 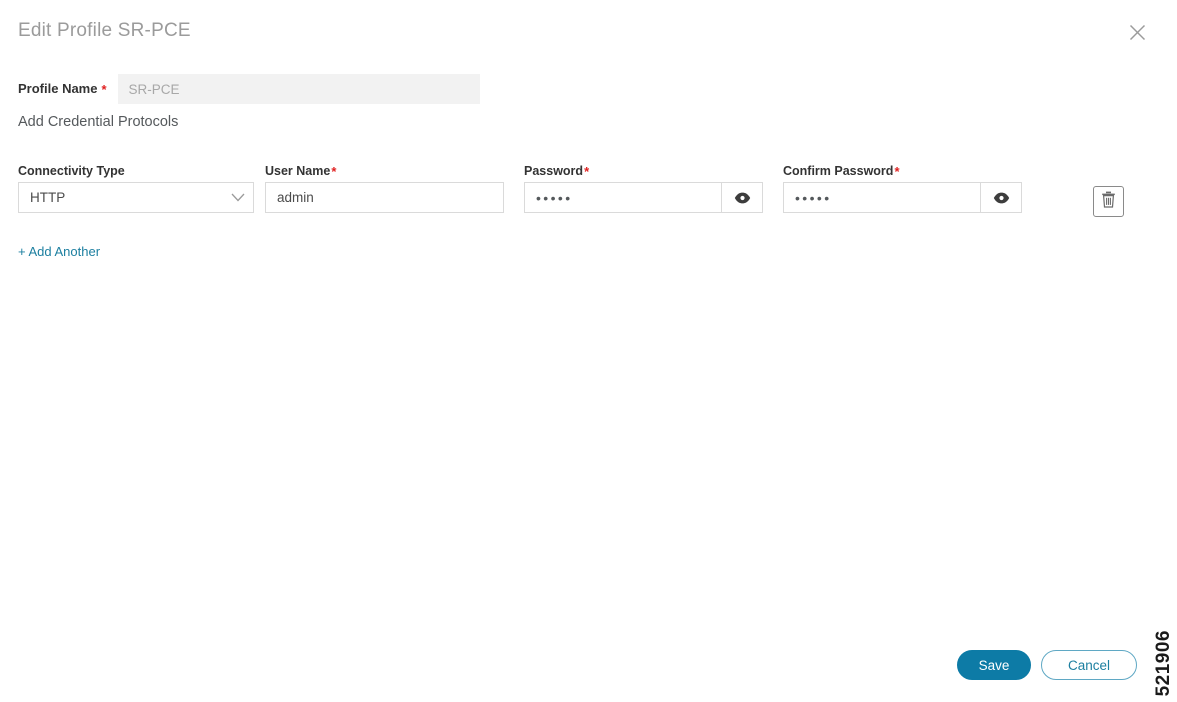 I want to click on connectivity-type-label: Connectivity Type, so click(x=71, y=171).